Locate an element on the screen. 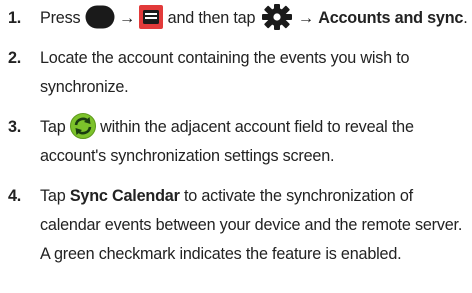 The height and width of the screenshot is (293, 472). step-number: 4. is located at coordinates (15, 196).